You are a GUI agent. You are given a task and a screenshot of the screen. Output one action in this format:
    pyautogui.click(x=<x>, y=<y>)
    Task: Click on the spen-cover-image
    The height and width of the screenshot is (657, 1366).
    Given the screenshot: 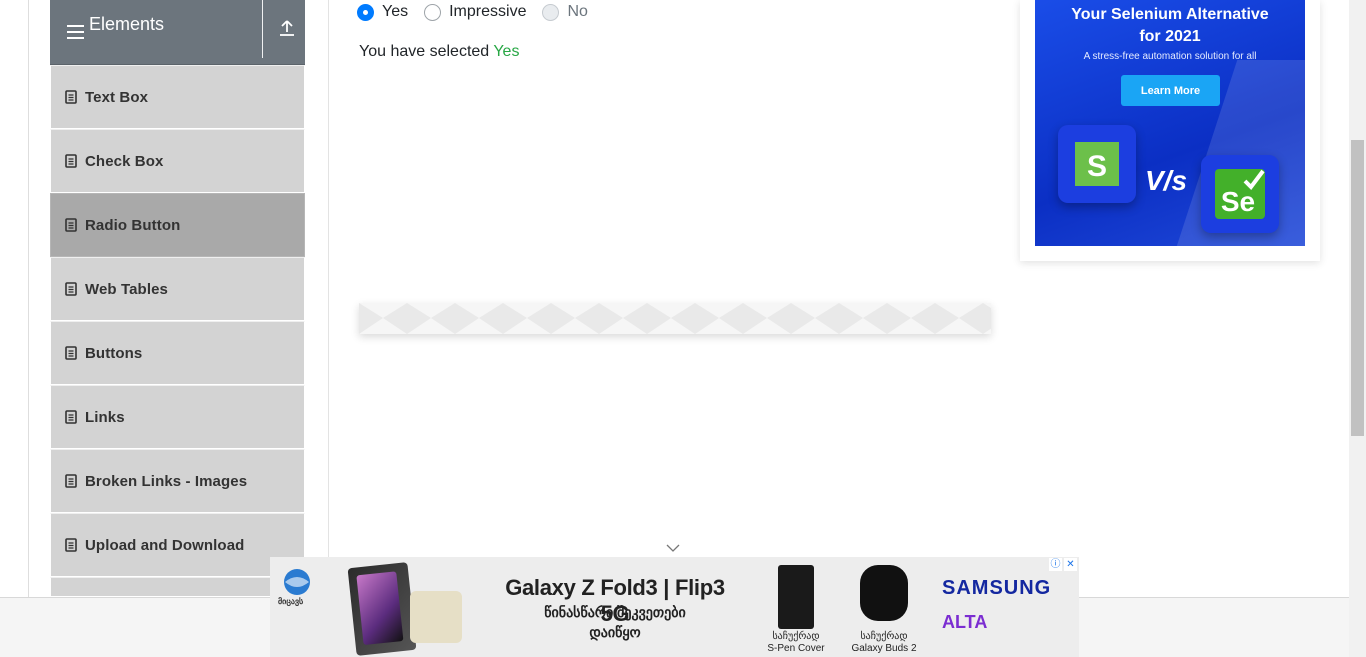 What is the action you would take?
    pyautogui.click(x=796, y=597)
    